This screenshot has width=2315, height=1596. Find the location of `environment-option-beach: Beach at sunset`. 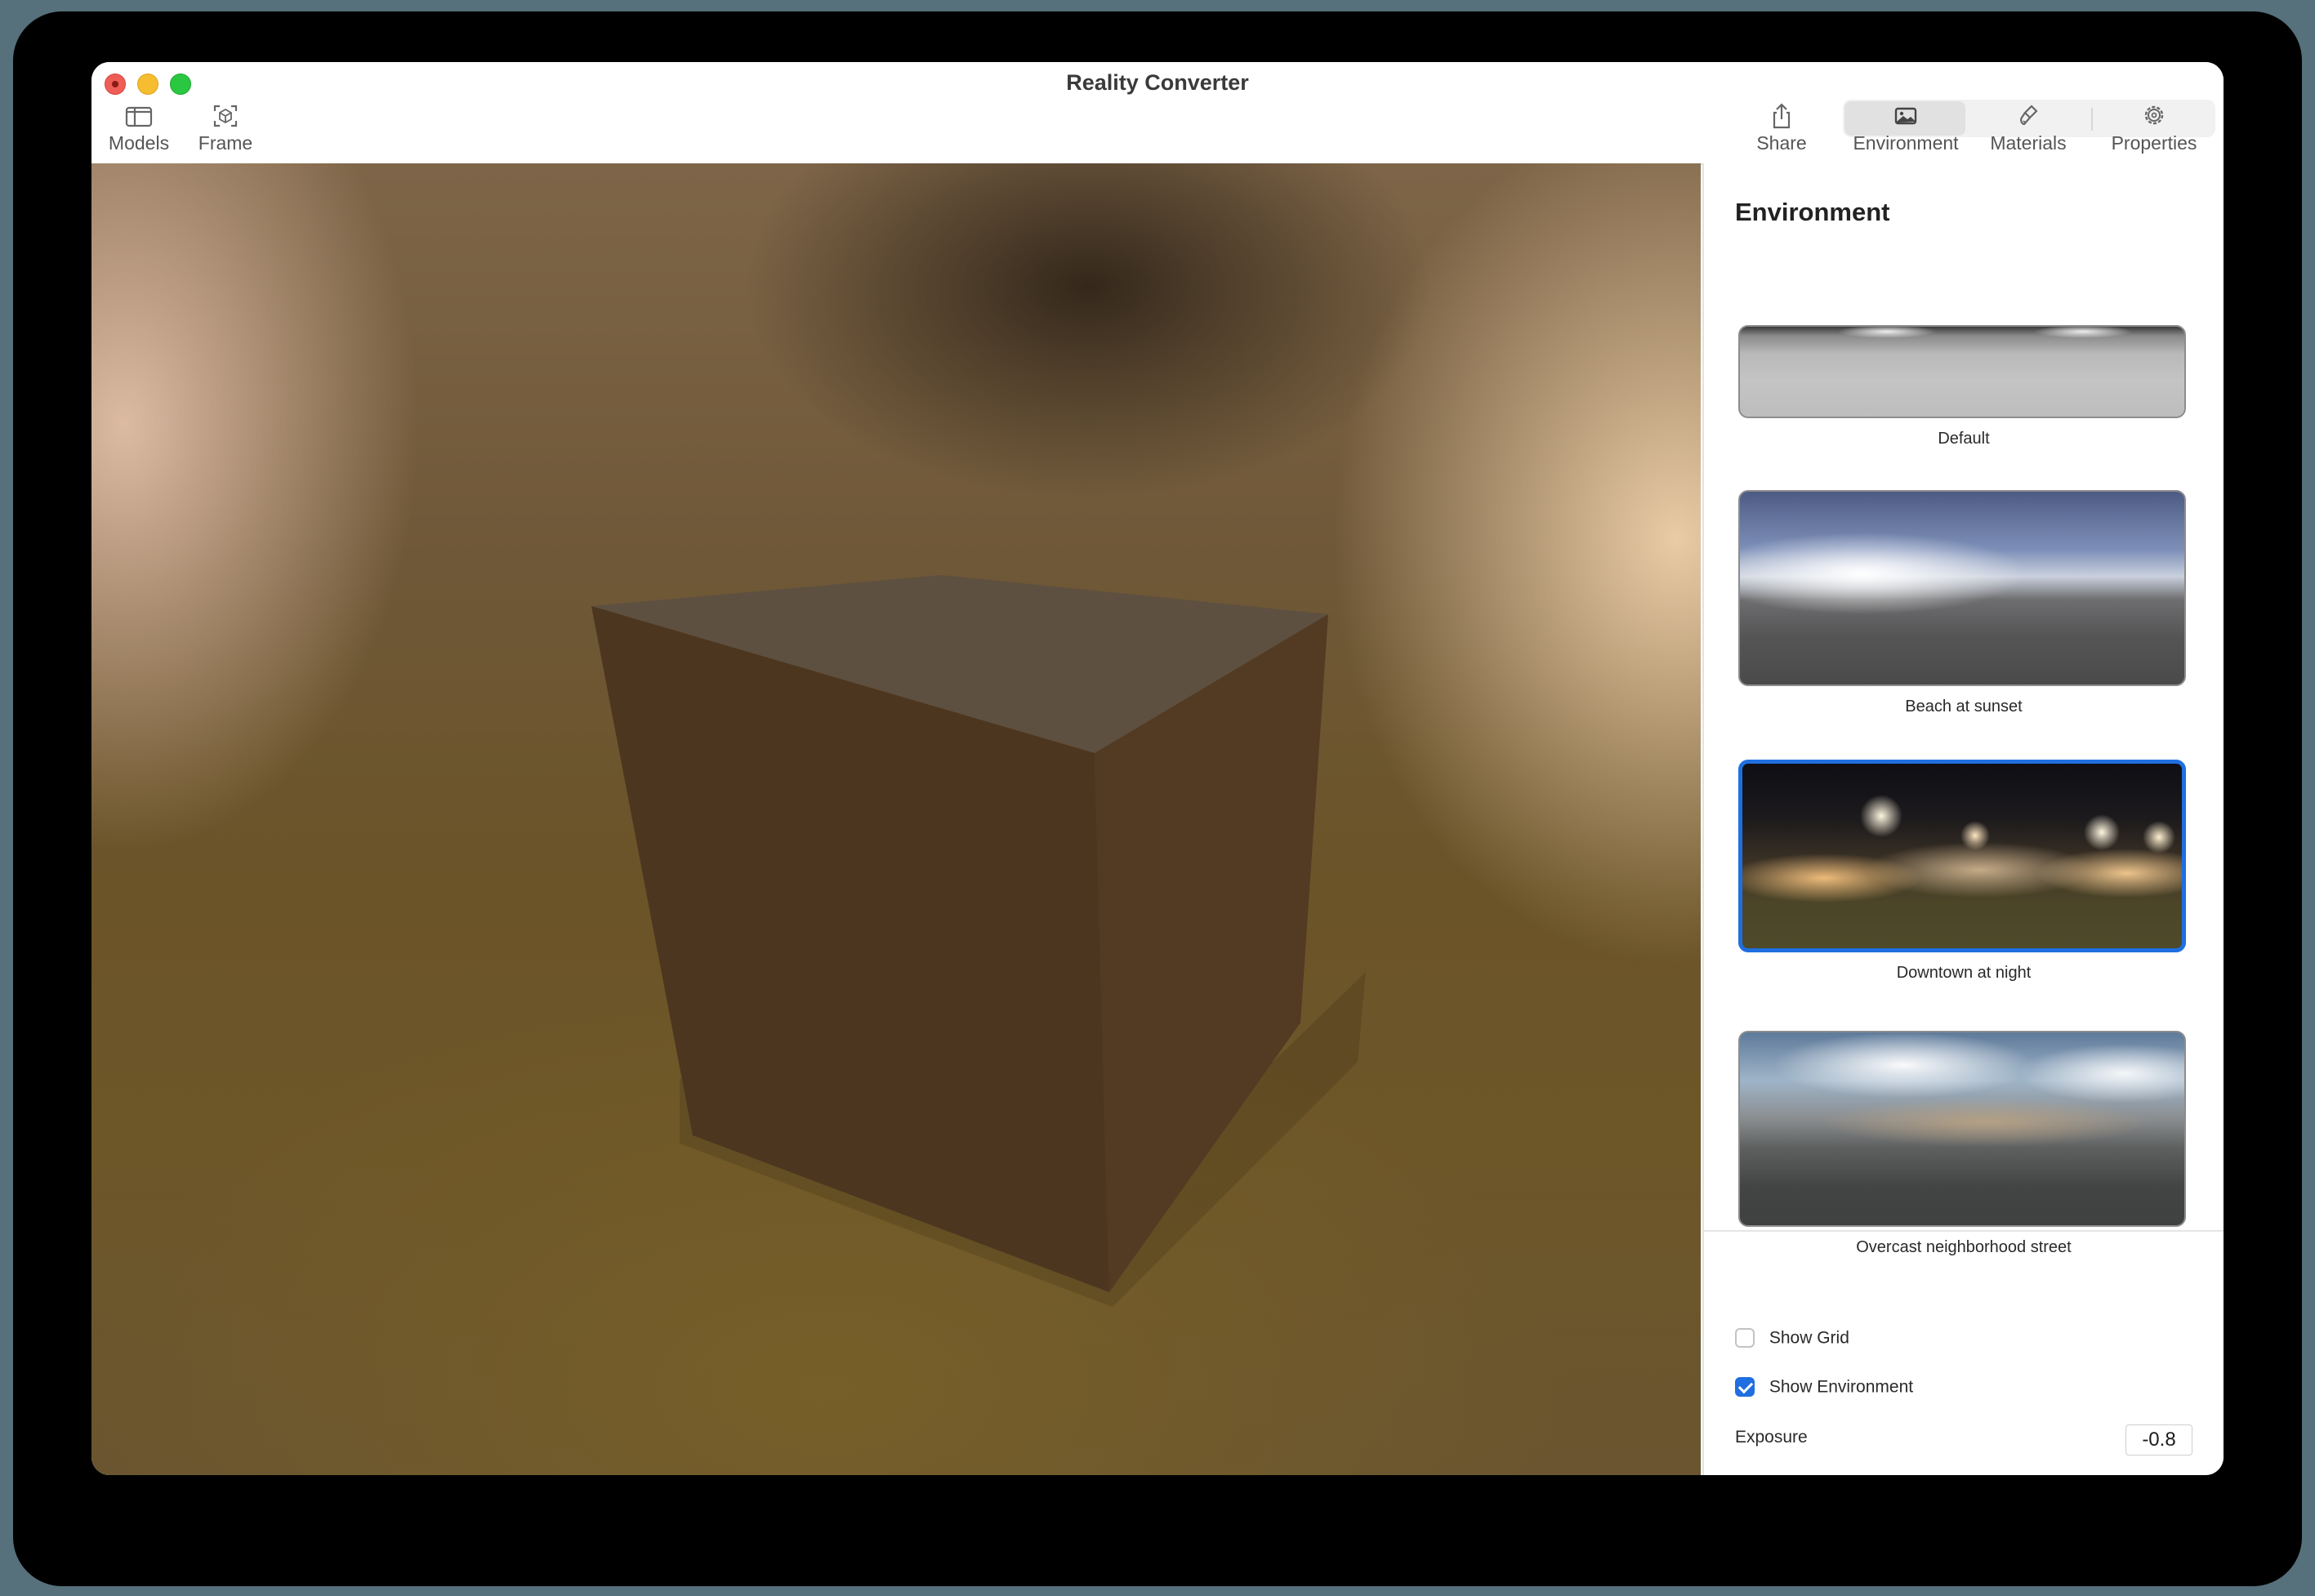

environment-option-beach: Beach at sunset is located at coordinates (1963, 603).